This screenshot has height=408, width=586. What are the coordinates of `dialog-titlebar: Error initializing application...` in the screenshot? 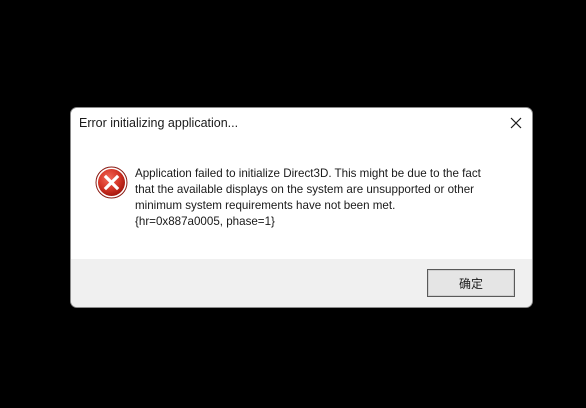 It's located at (301, 123).